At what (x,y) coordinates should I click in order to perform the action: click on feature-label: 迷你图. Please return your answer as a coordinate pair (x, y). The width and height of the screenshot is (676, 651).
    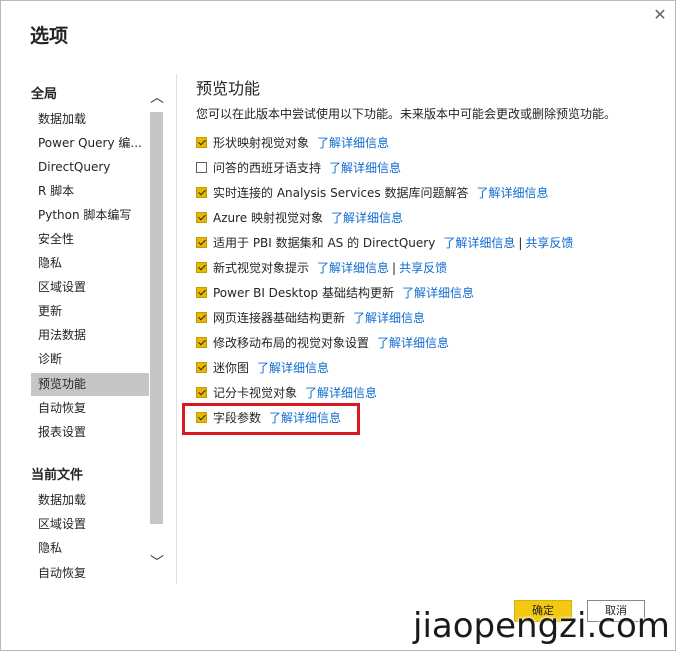
    Looking at the image, I should click on (231, 368).